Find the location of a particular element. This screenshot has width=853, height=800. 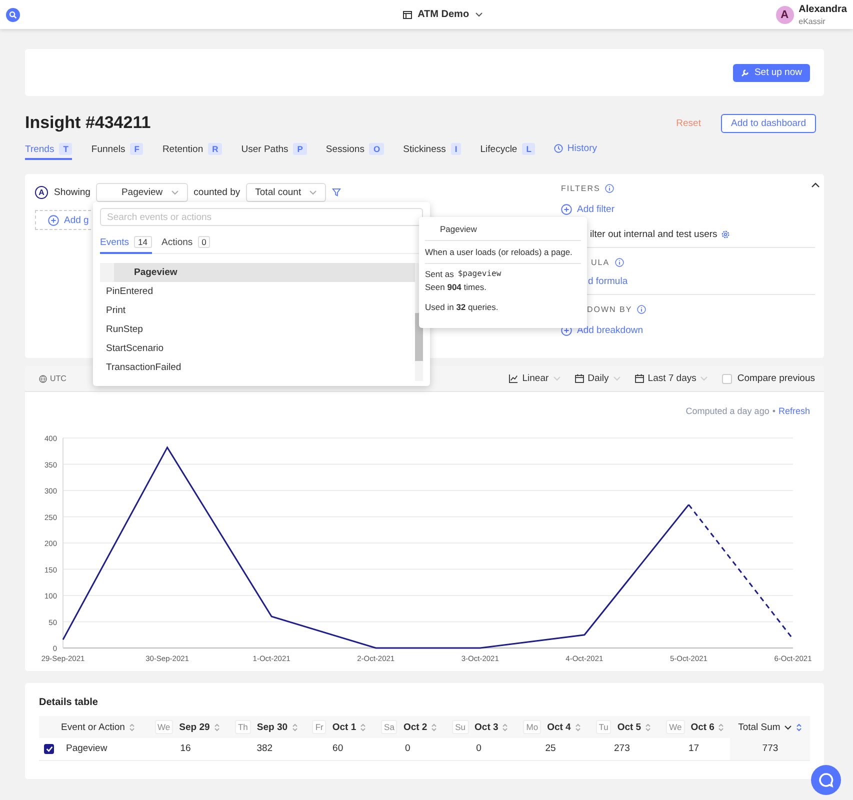

history-link: History is located at coordinates (575, 148).